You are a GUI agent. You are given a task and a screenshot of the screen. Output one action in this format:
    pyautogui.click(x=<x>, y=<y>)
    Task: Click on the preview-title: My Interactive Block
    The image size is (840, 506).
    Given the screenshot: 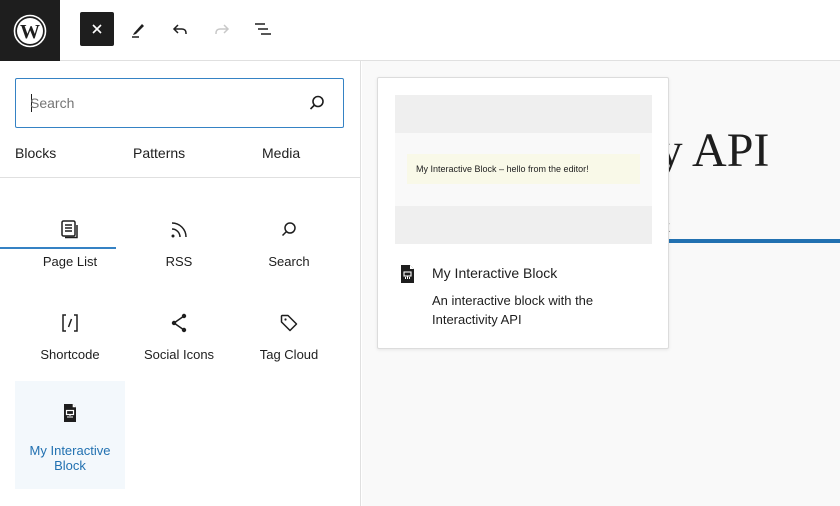 What is the action you would take?
    pyautogui.click(x=495, y=273)
    